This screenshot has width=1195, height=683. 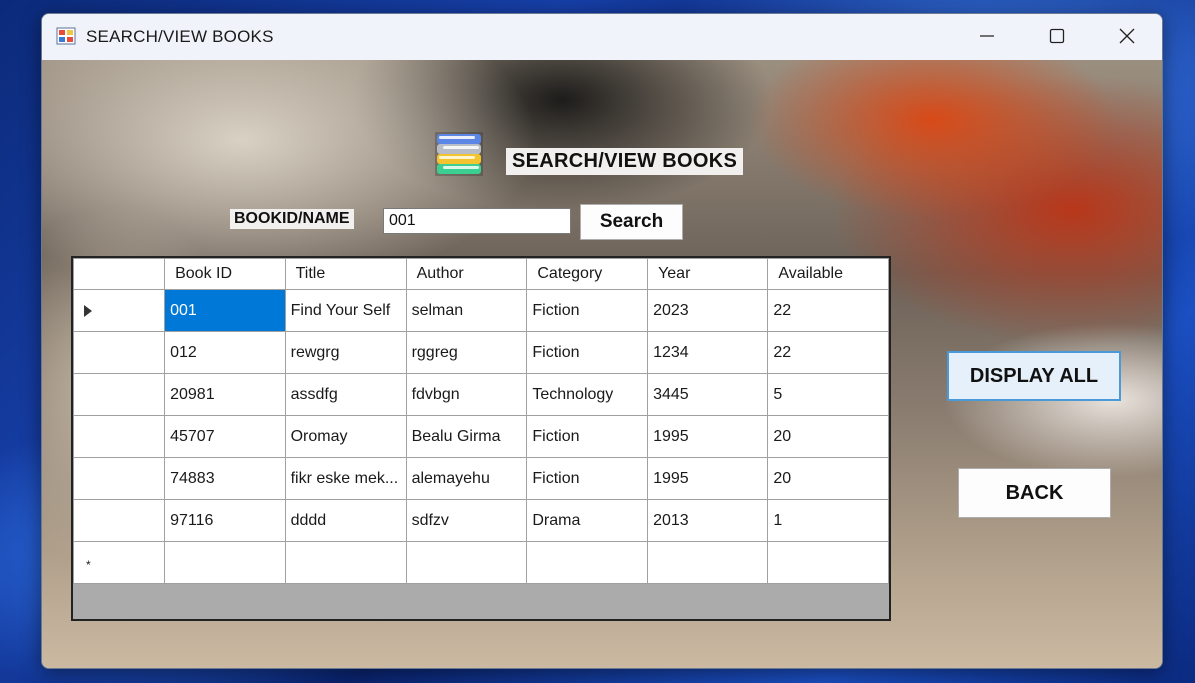 I want to click on bookid-name-label: BOOKID/NAME, so click(x=292, y=219).